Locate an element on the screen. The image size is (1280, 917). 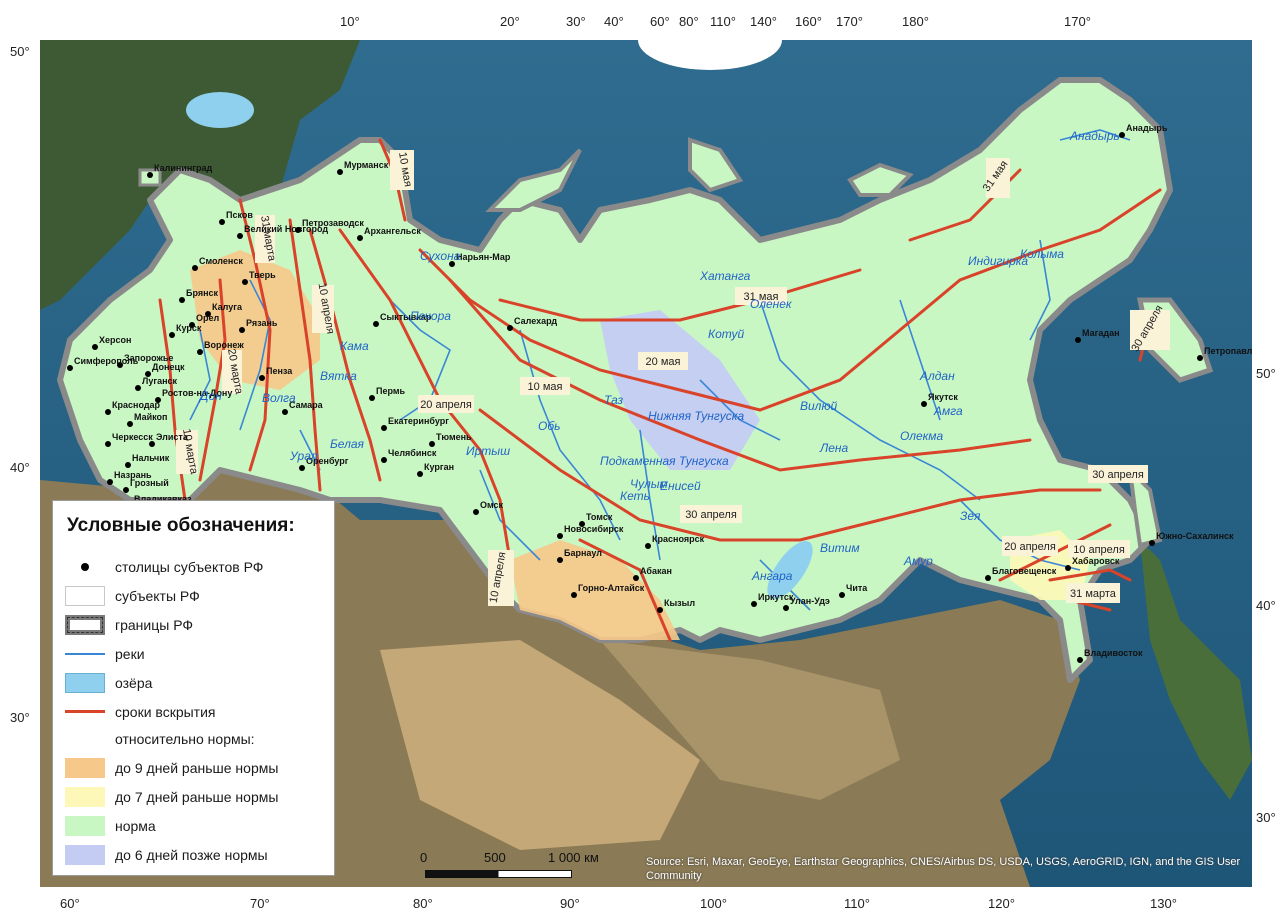
city-label: Улан-Удэ is located at coordinates (810, 601).